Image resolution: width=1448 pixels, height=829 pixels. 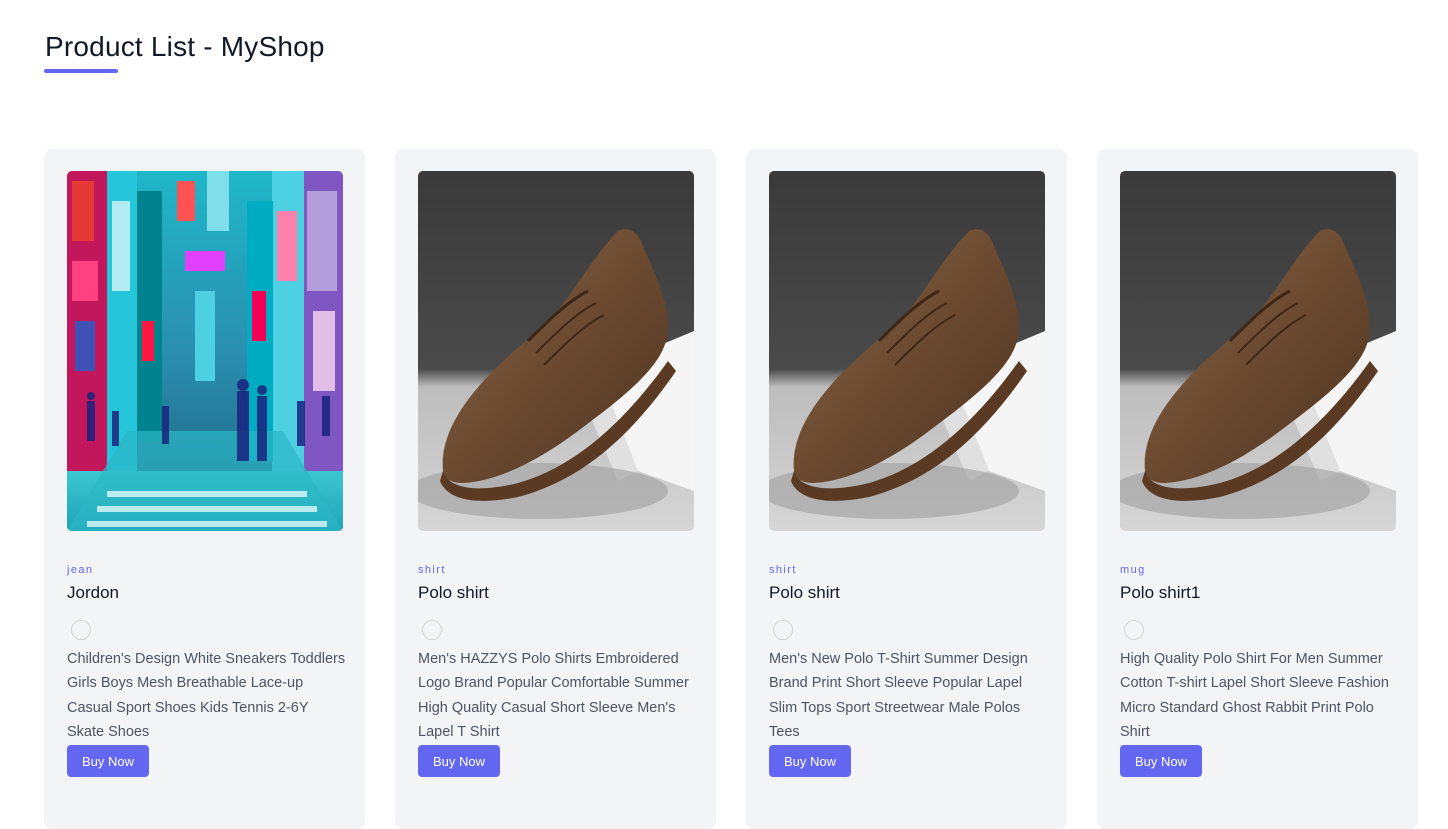 I want to click on page-title: Product List - MyShop, so click(x=185, y=46).